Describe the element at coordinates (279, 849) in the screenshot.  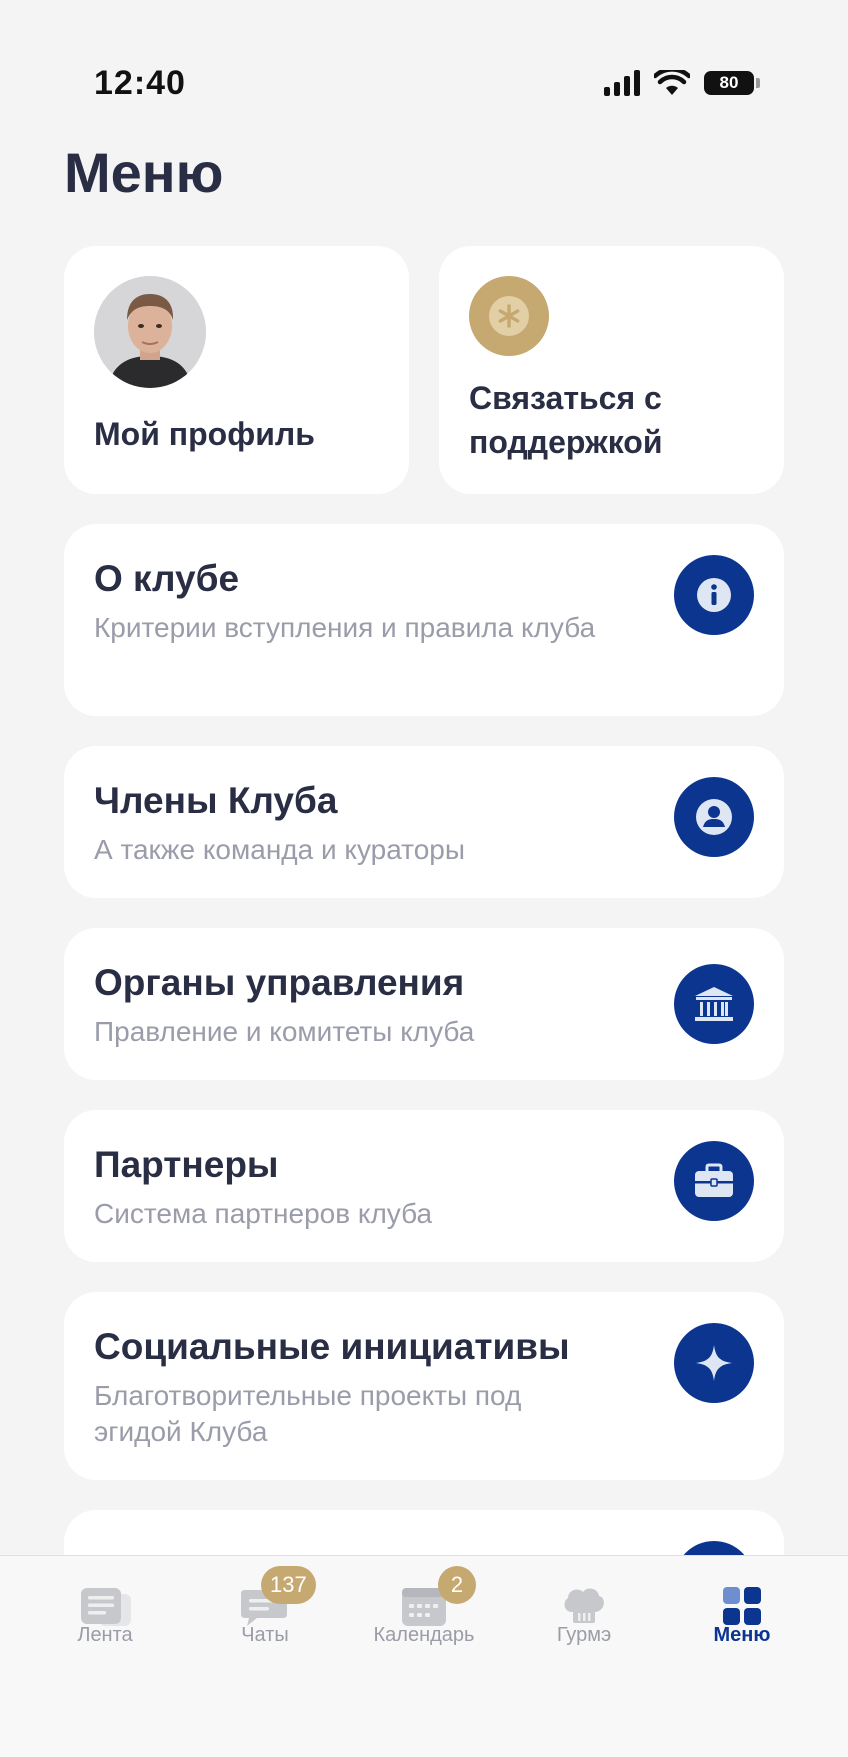
I see `card-subtitle: А также команда и кураторы` at that location.